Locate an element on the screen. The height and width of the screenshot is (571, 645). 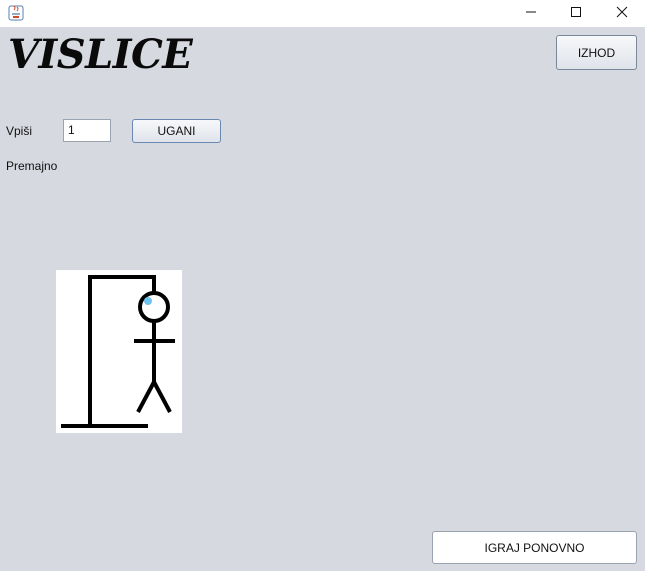
close-button is located at coordinates (622, 13).